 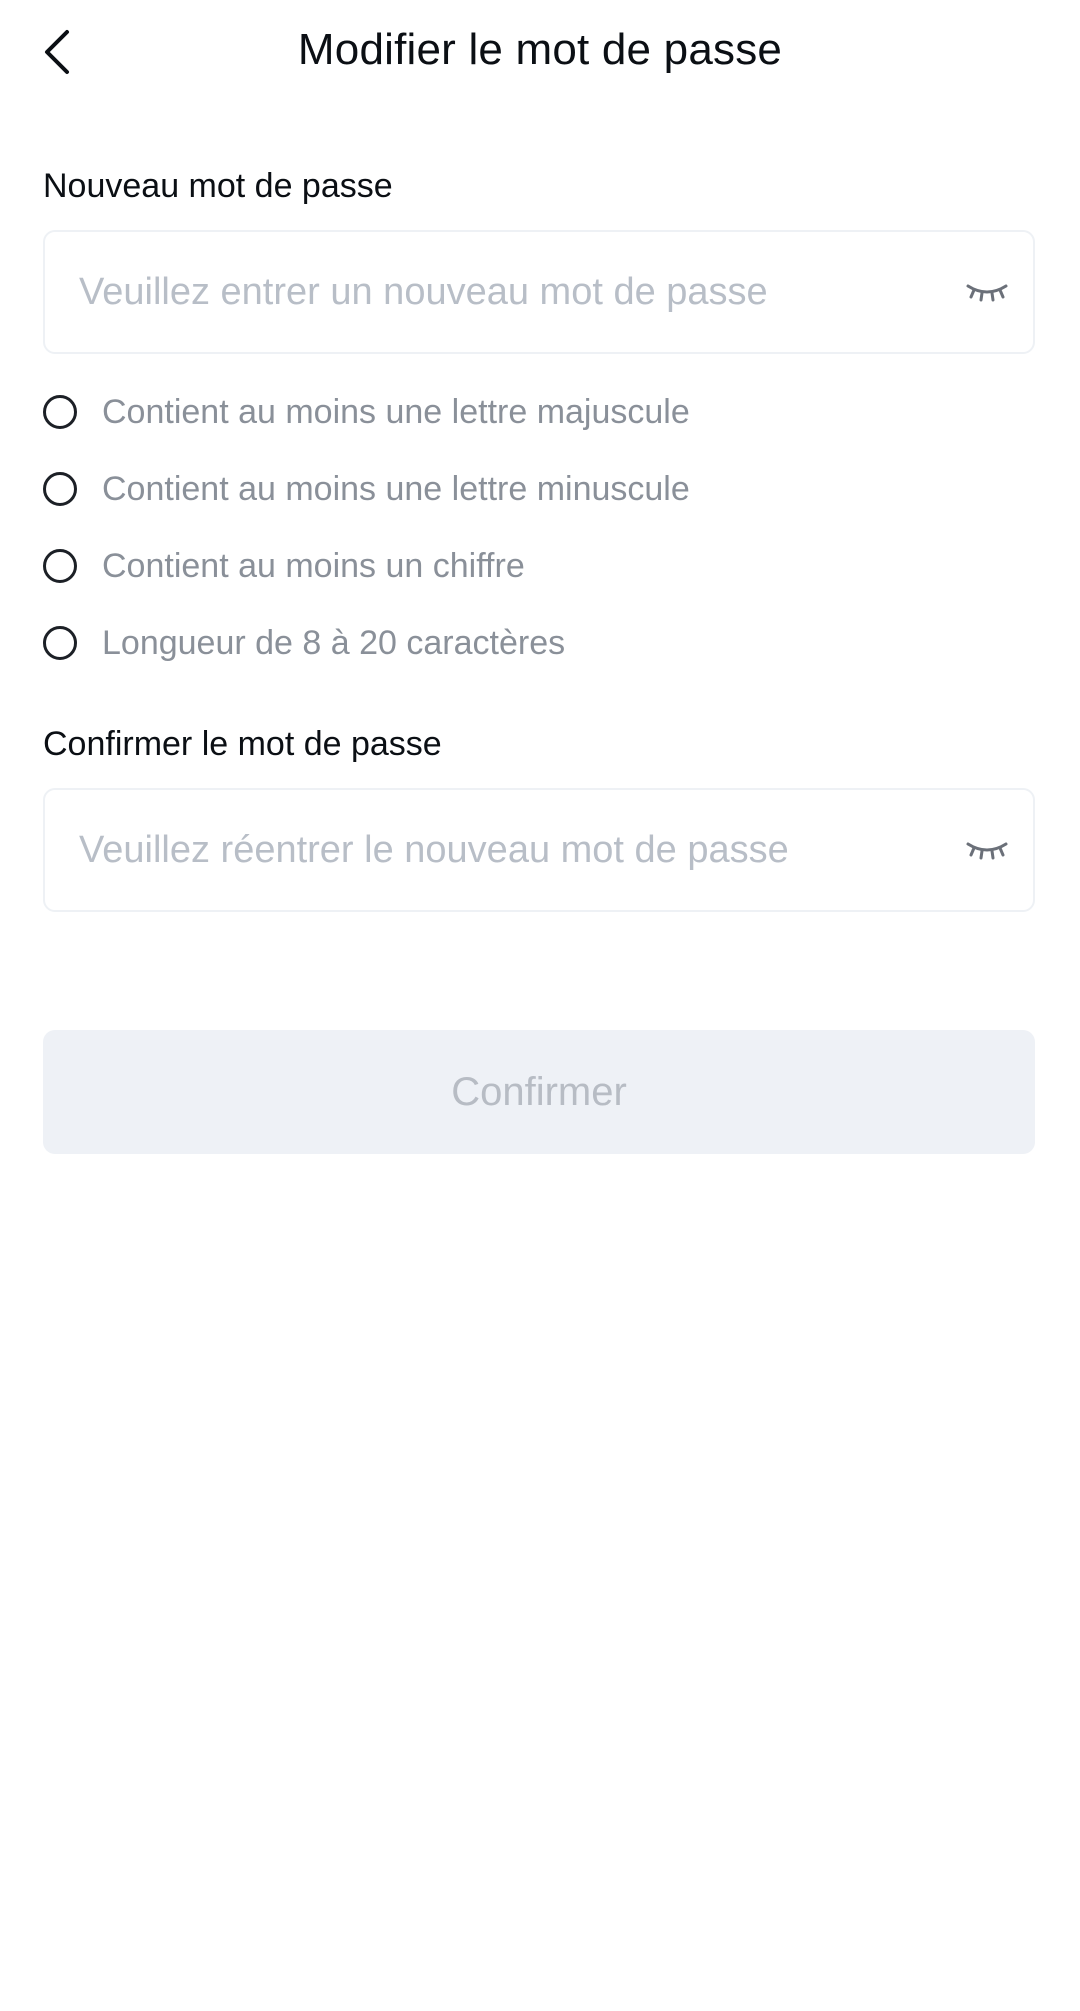 What do you see at coordinates (396, 412) in the screenshot?
I see `rule-label: Contient au moins une lettre majuscule` at bounding box center [396, 412].